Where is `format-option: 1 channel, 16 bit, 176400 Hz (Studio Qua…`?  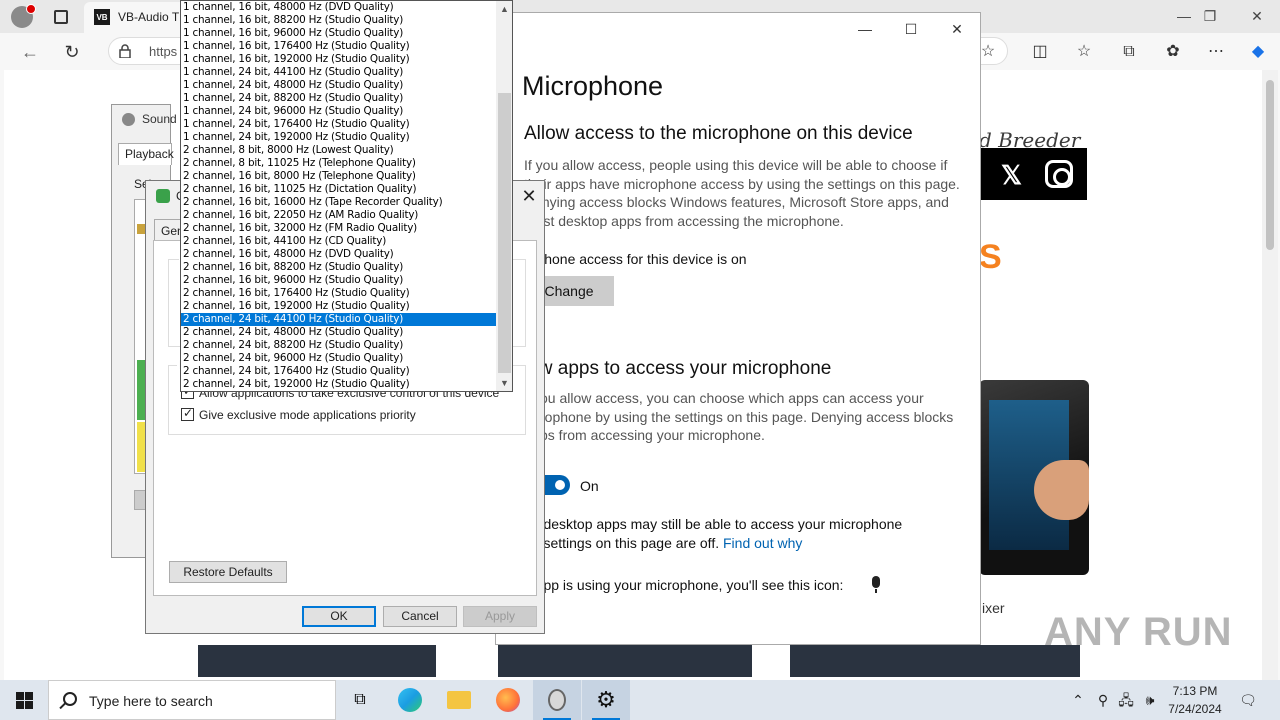 format-option: 1 channel, 16 bit, 176400 Hz (Studio Qua… is located at coordinates (338, 46).